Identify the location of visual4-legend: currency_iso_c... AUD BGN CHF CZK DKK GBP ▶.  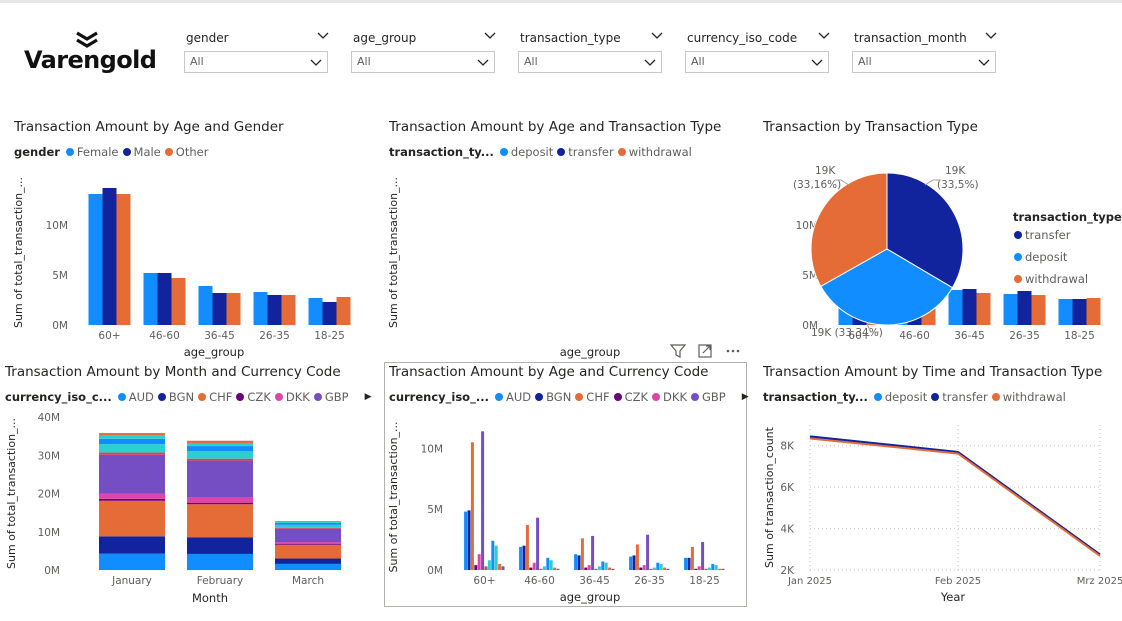
(188, 397).